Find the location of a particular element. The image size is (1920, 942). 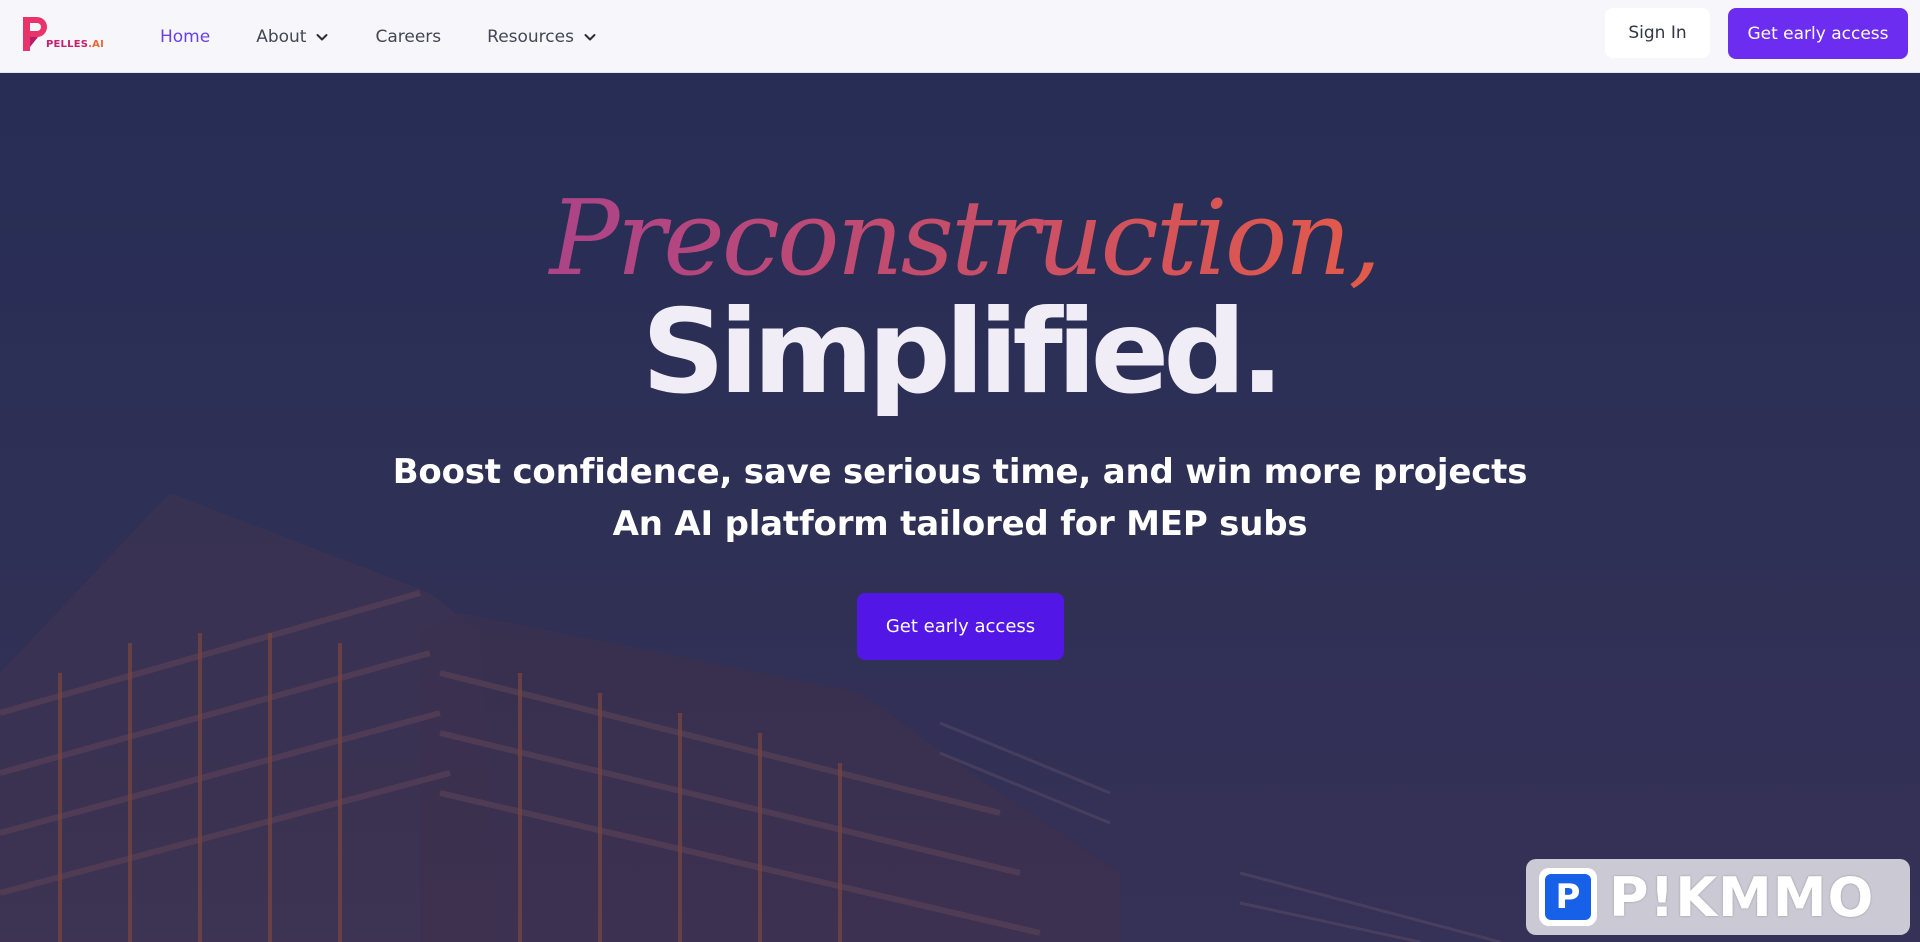

main-nav: Home About Careers Resources is located at coordinates (401, 36).